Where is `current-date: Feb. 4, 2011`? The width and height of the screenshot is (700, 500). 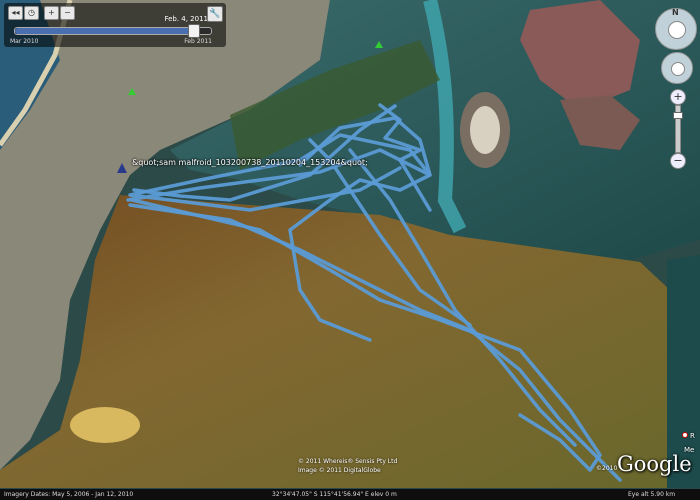
current-date: Feb. 4, 2011 is located at coordinates (186, 19).